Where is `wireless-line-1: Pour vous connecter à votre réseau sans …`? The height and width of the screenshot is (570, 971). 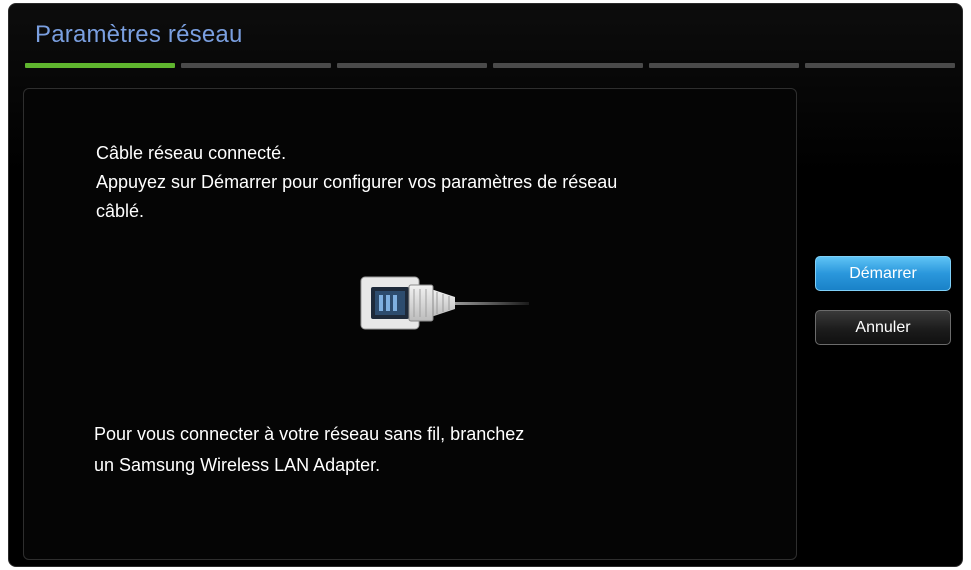
wireless-line-1: Pour vous connecter à votre réseau sans … is located at coordinates (309, 434).